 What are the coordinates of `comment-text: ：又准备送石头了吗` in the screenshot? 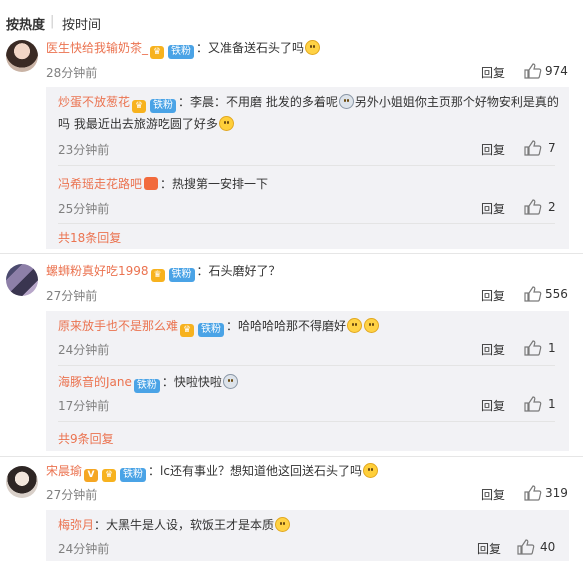 It's located at (250, 48).